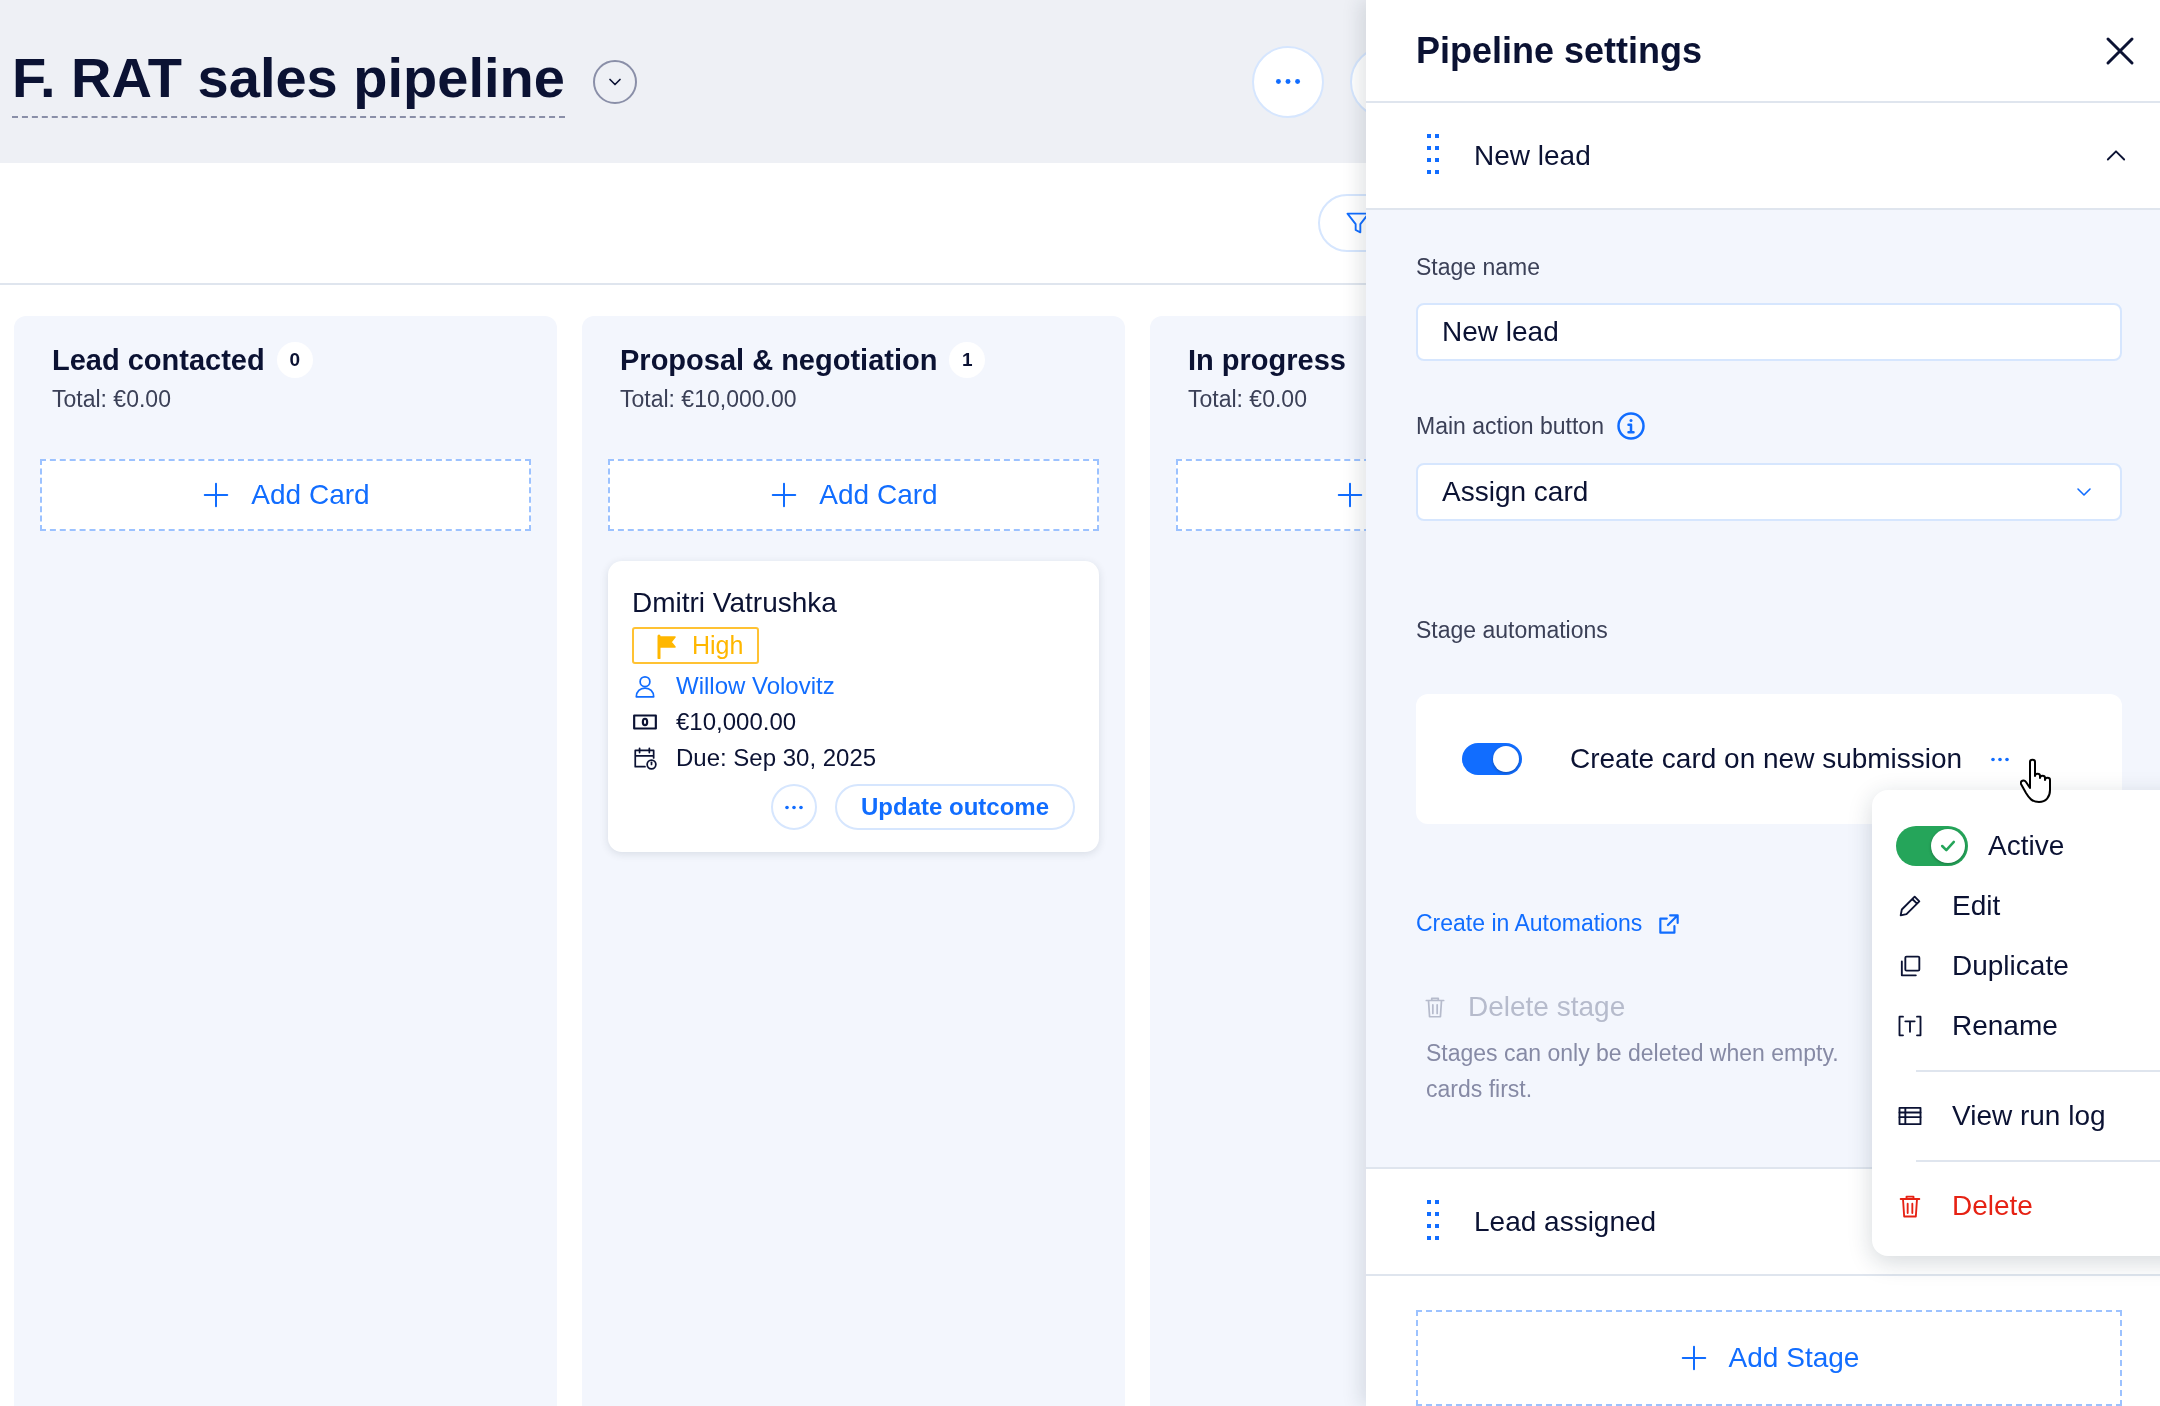 Image resolution: width=2160 pixels, height=1406 pixels. Describe the element at coordinates (735, 603) in the screenshot. I see `contact-name: Dmitri Vatrushka` at that location.